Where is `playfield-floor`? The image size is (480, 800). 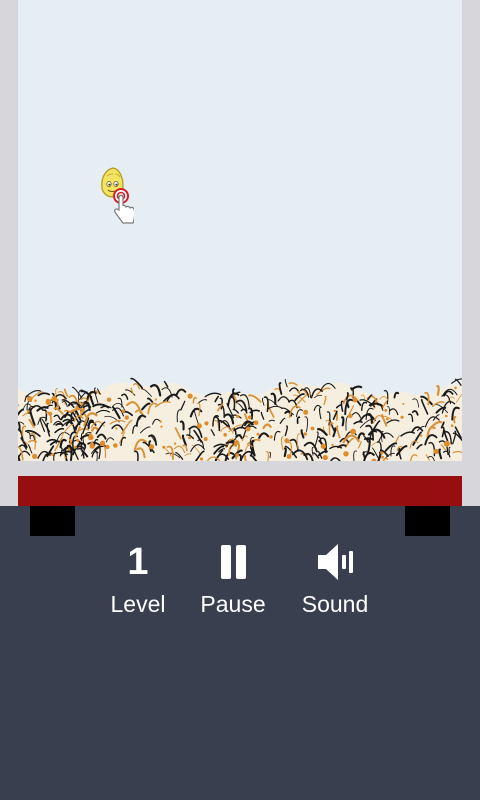 playfield-floor is located at coordinates (240, 468).